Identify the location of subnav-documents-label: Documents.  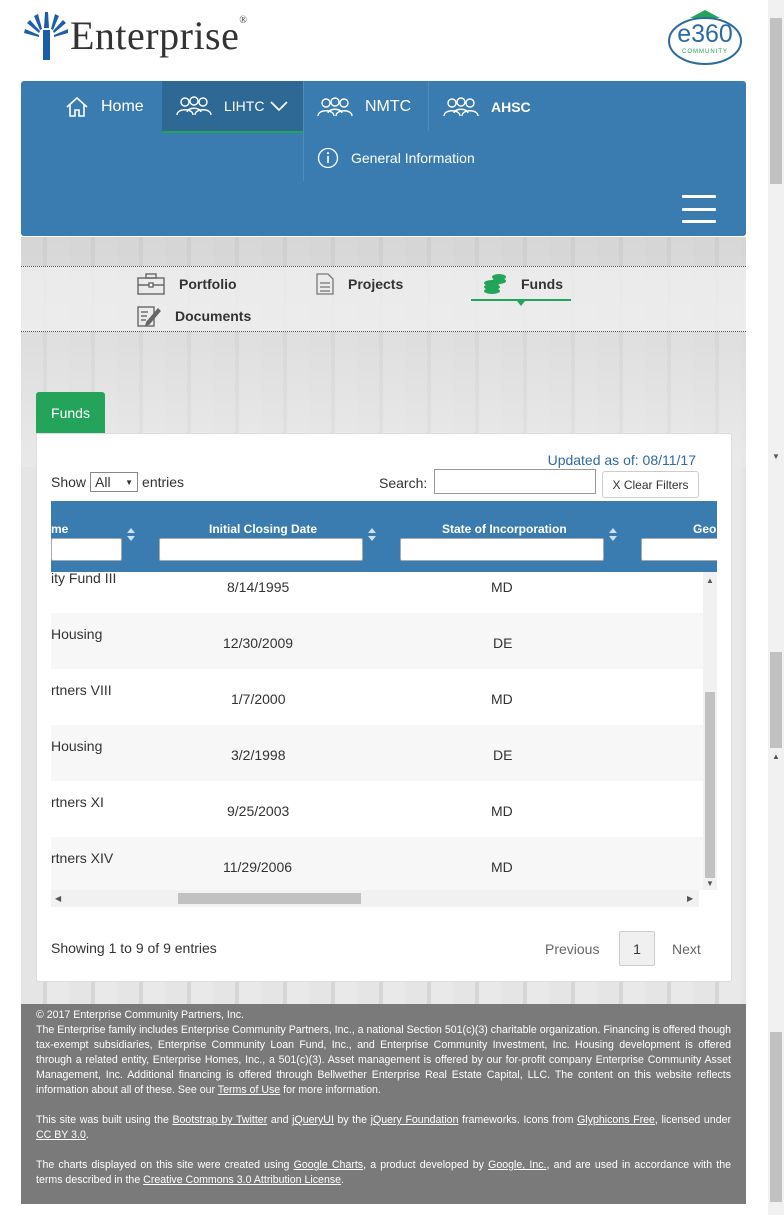
(213, 316).